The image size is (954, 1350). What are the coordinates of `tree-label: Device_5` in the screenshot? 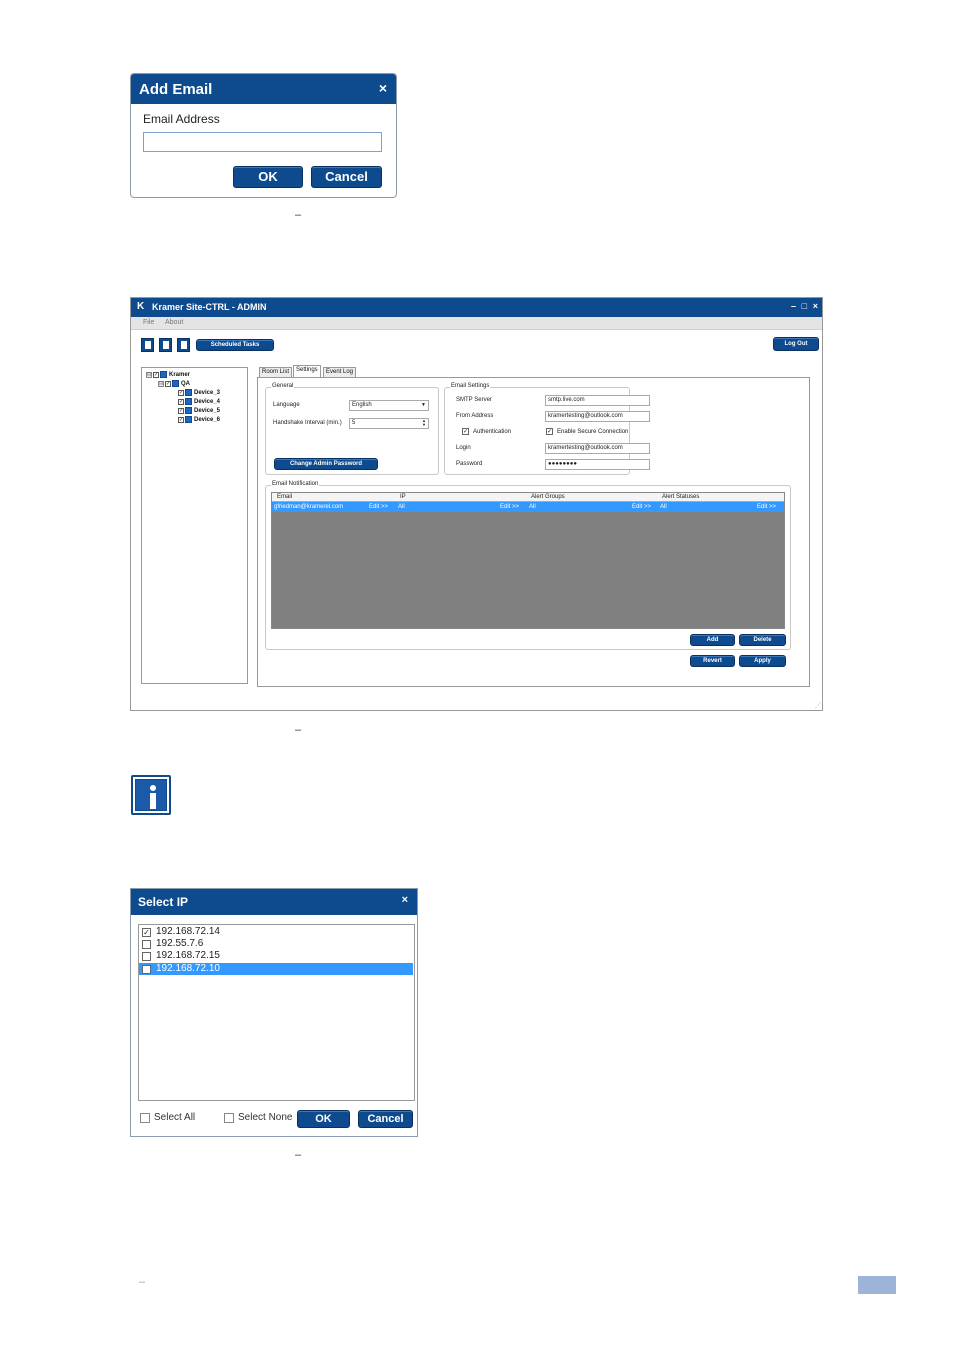 It's located at (207, 411).